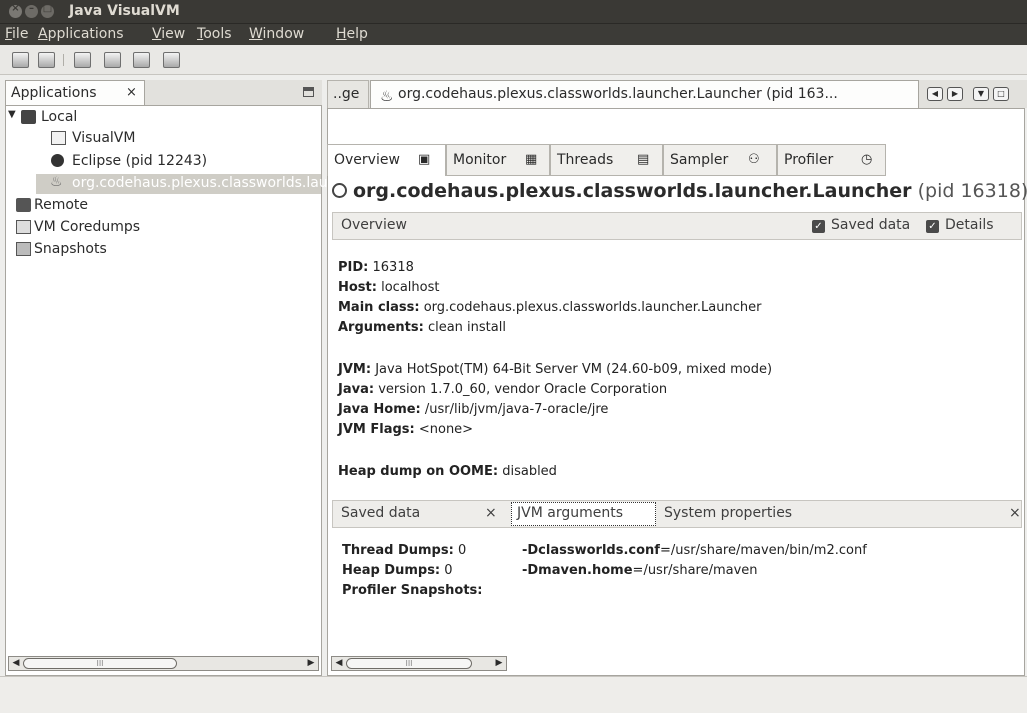 Image resolution: width=1027 pixels, height=713 pixels. Describe the element at coordinates (380, 513) in the screenshot. I see `tab-saved-data: Saved data` at that location.